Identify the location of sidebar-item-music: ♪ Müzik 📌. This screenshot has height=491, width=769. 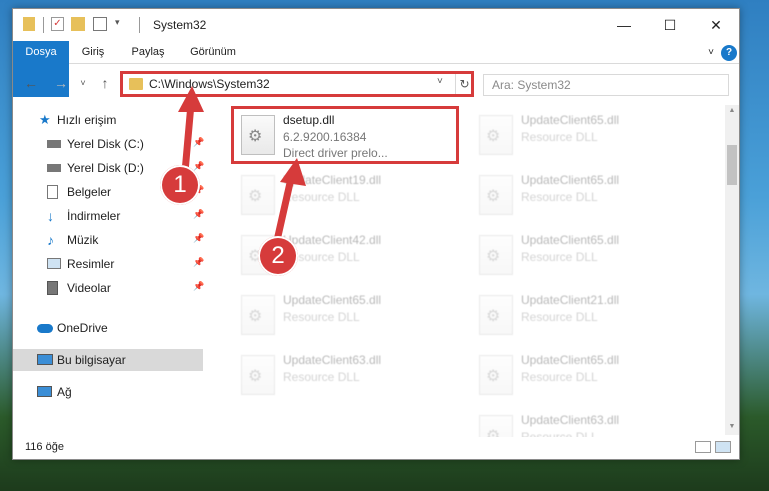
(108, 240).